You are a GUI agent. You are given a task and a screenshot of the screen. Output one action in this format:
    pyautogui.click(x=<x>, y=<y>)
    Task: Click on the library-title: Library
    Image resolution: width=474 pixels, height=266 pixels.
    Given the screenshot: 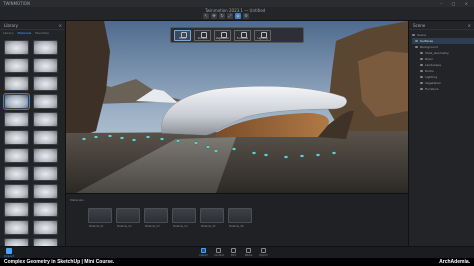 What is the action you would take?
    pyautogui.click(x=11, y=25)
    